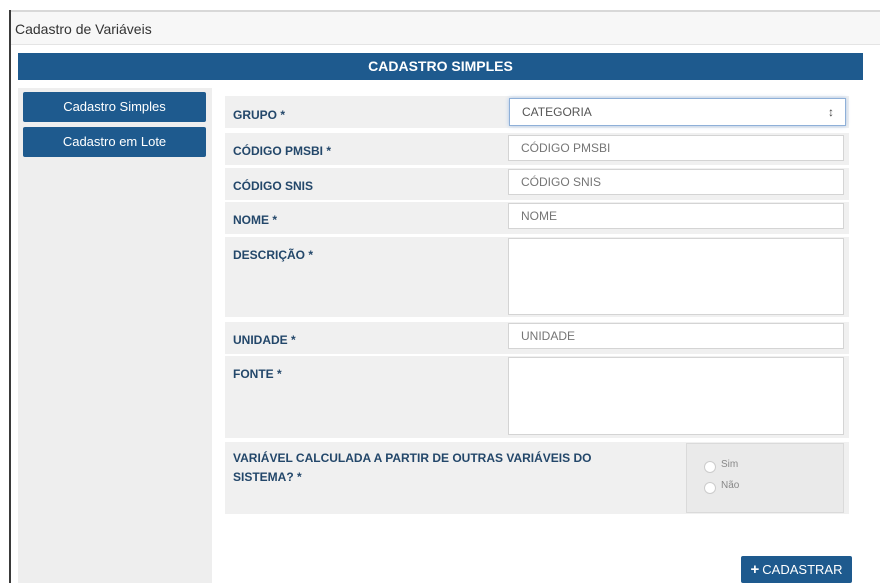  I want to click on nao-radio-label: Não, so click(730, 485).